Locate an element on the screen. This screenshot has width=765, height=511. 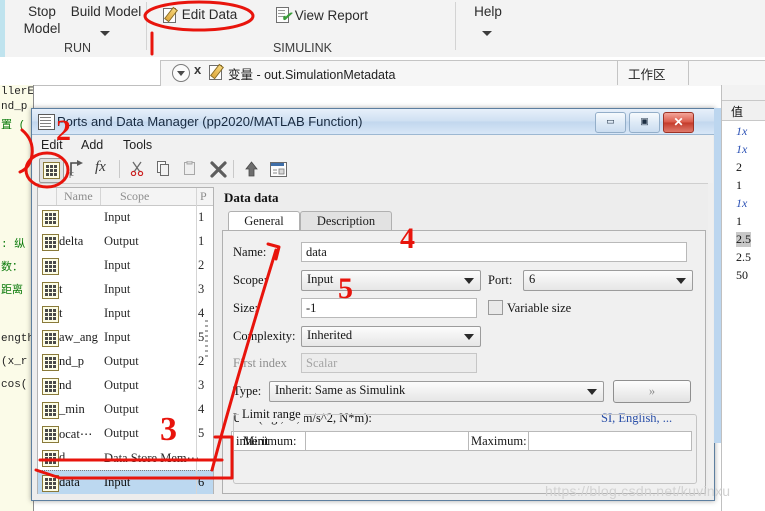
paste-icon is located at coordinates (191, 169).